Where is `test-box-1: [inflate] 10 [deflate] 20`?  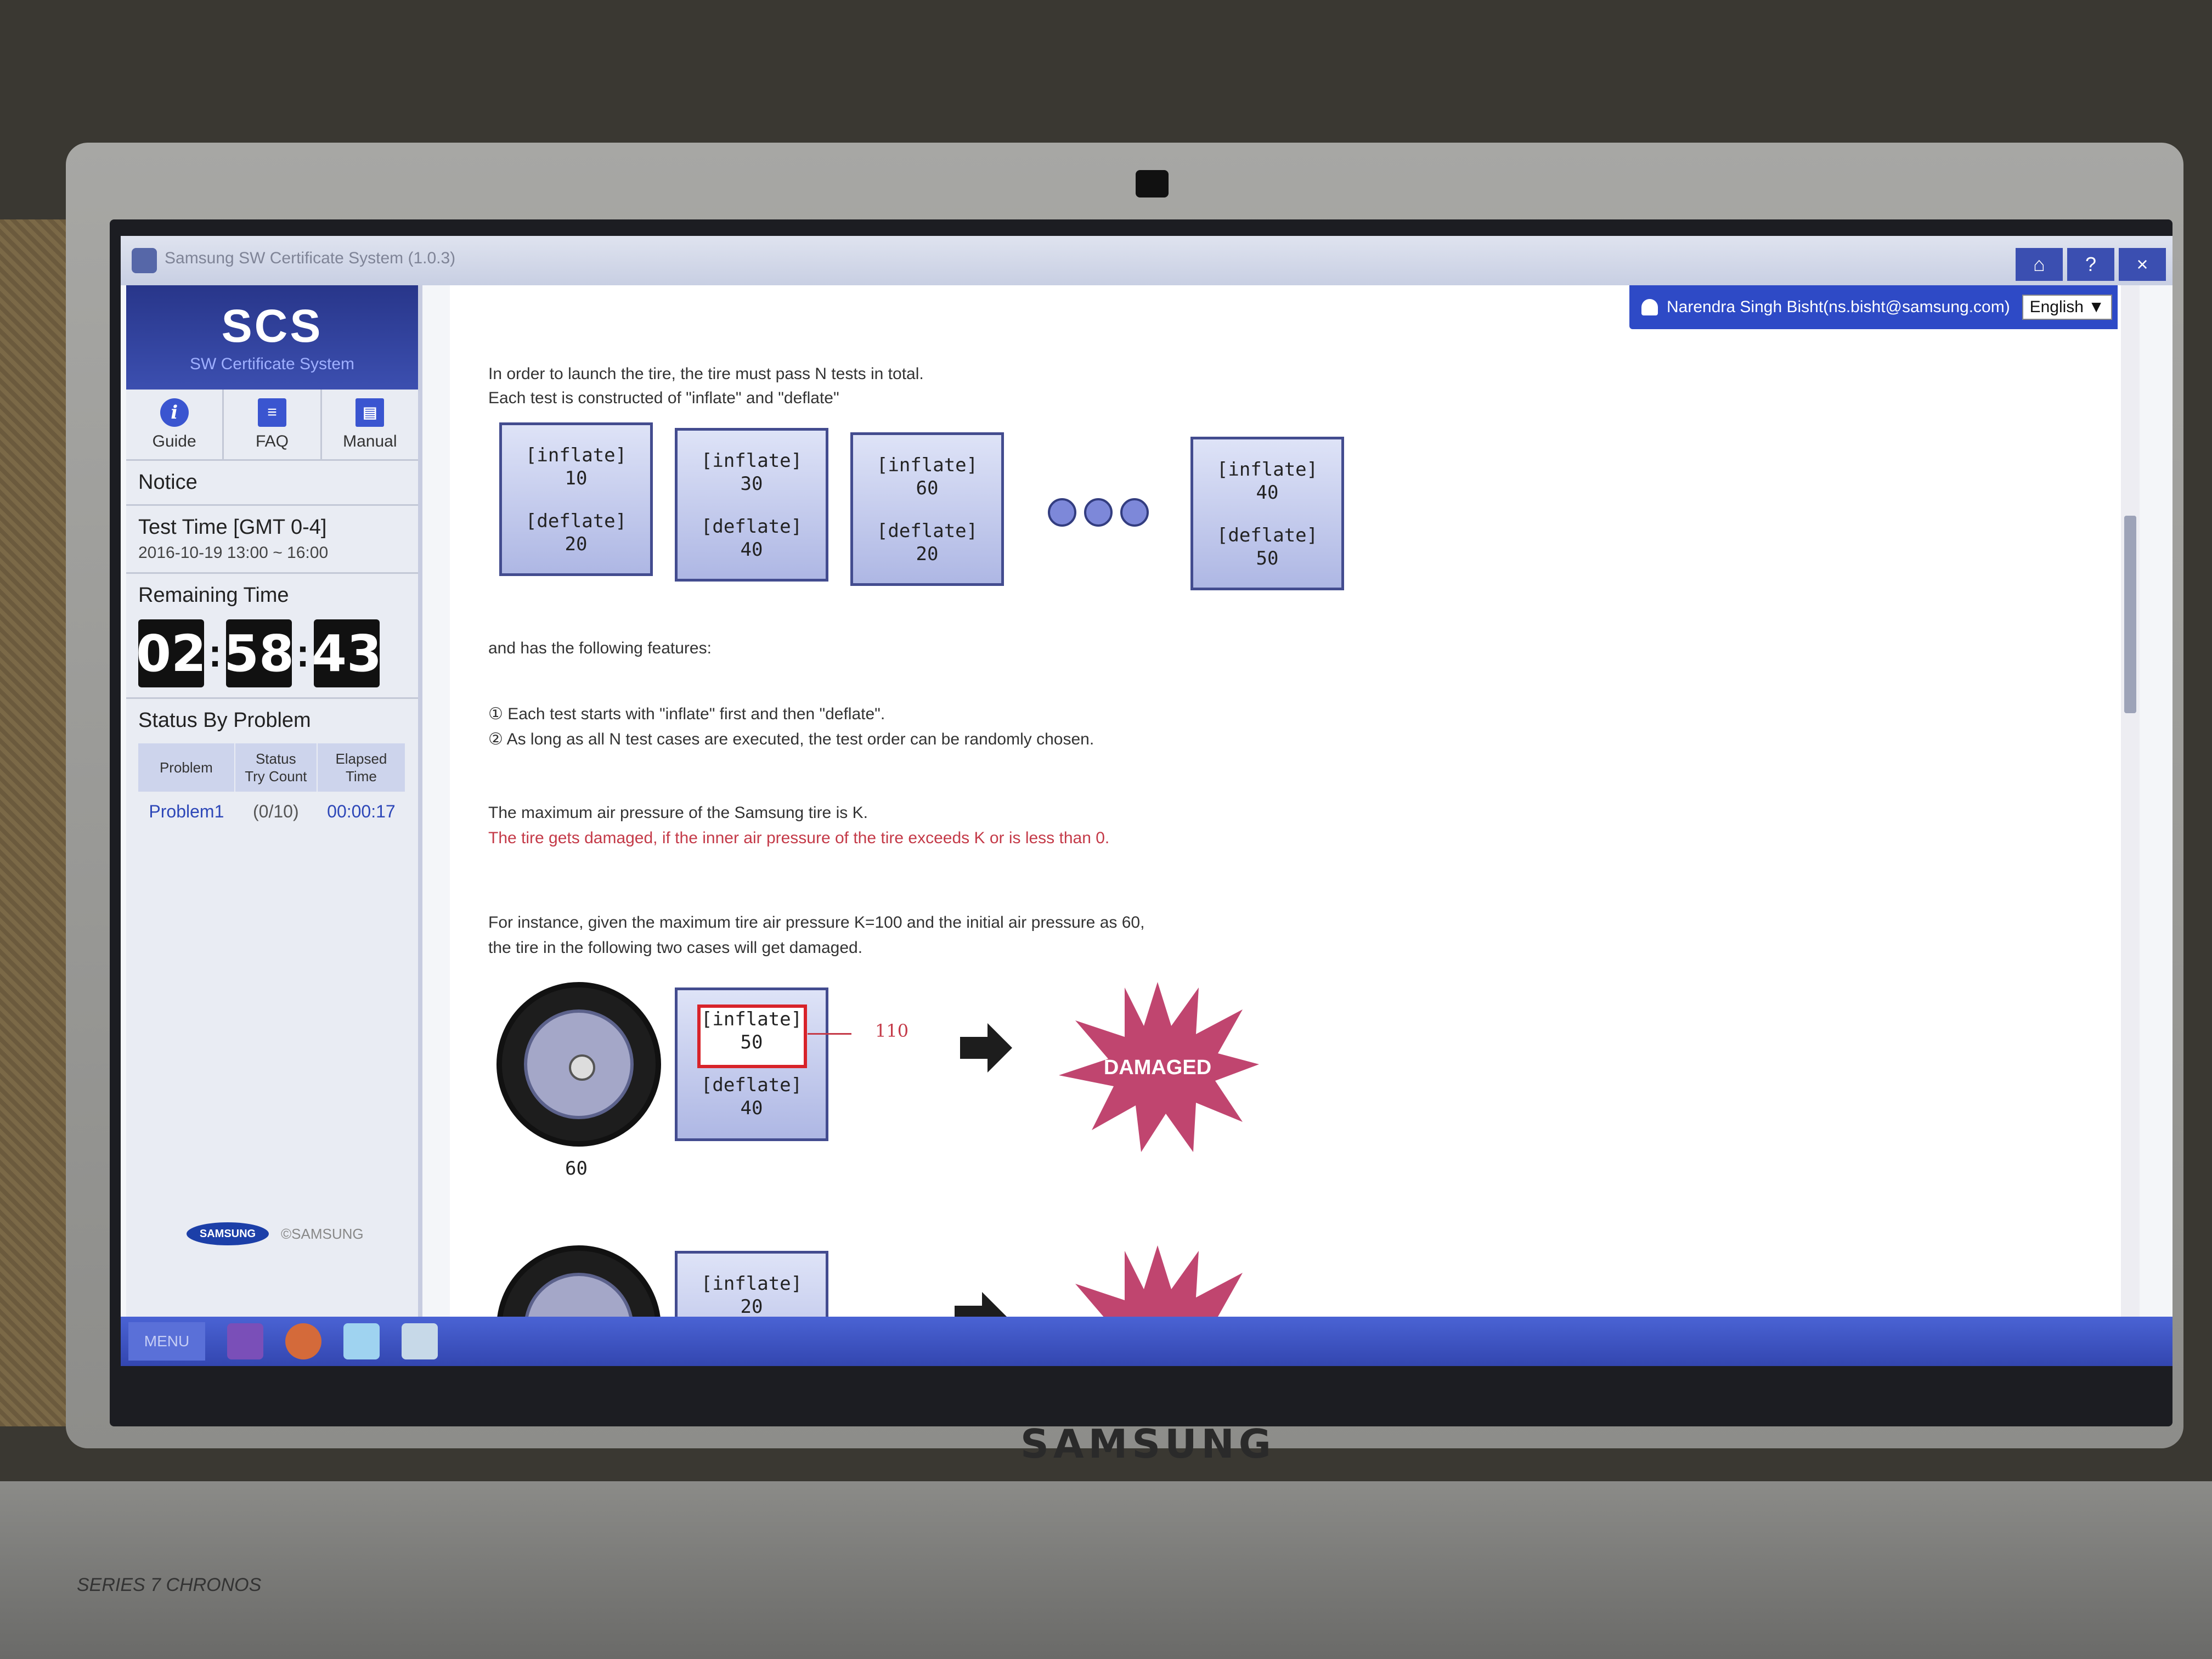
test-box-1: [inflate] 10 [deflate] 20 is located at coordinates (576, 499).